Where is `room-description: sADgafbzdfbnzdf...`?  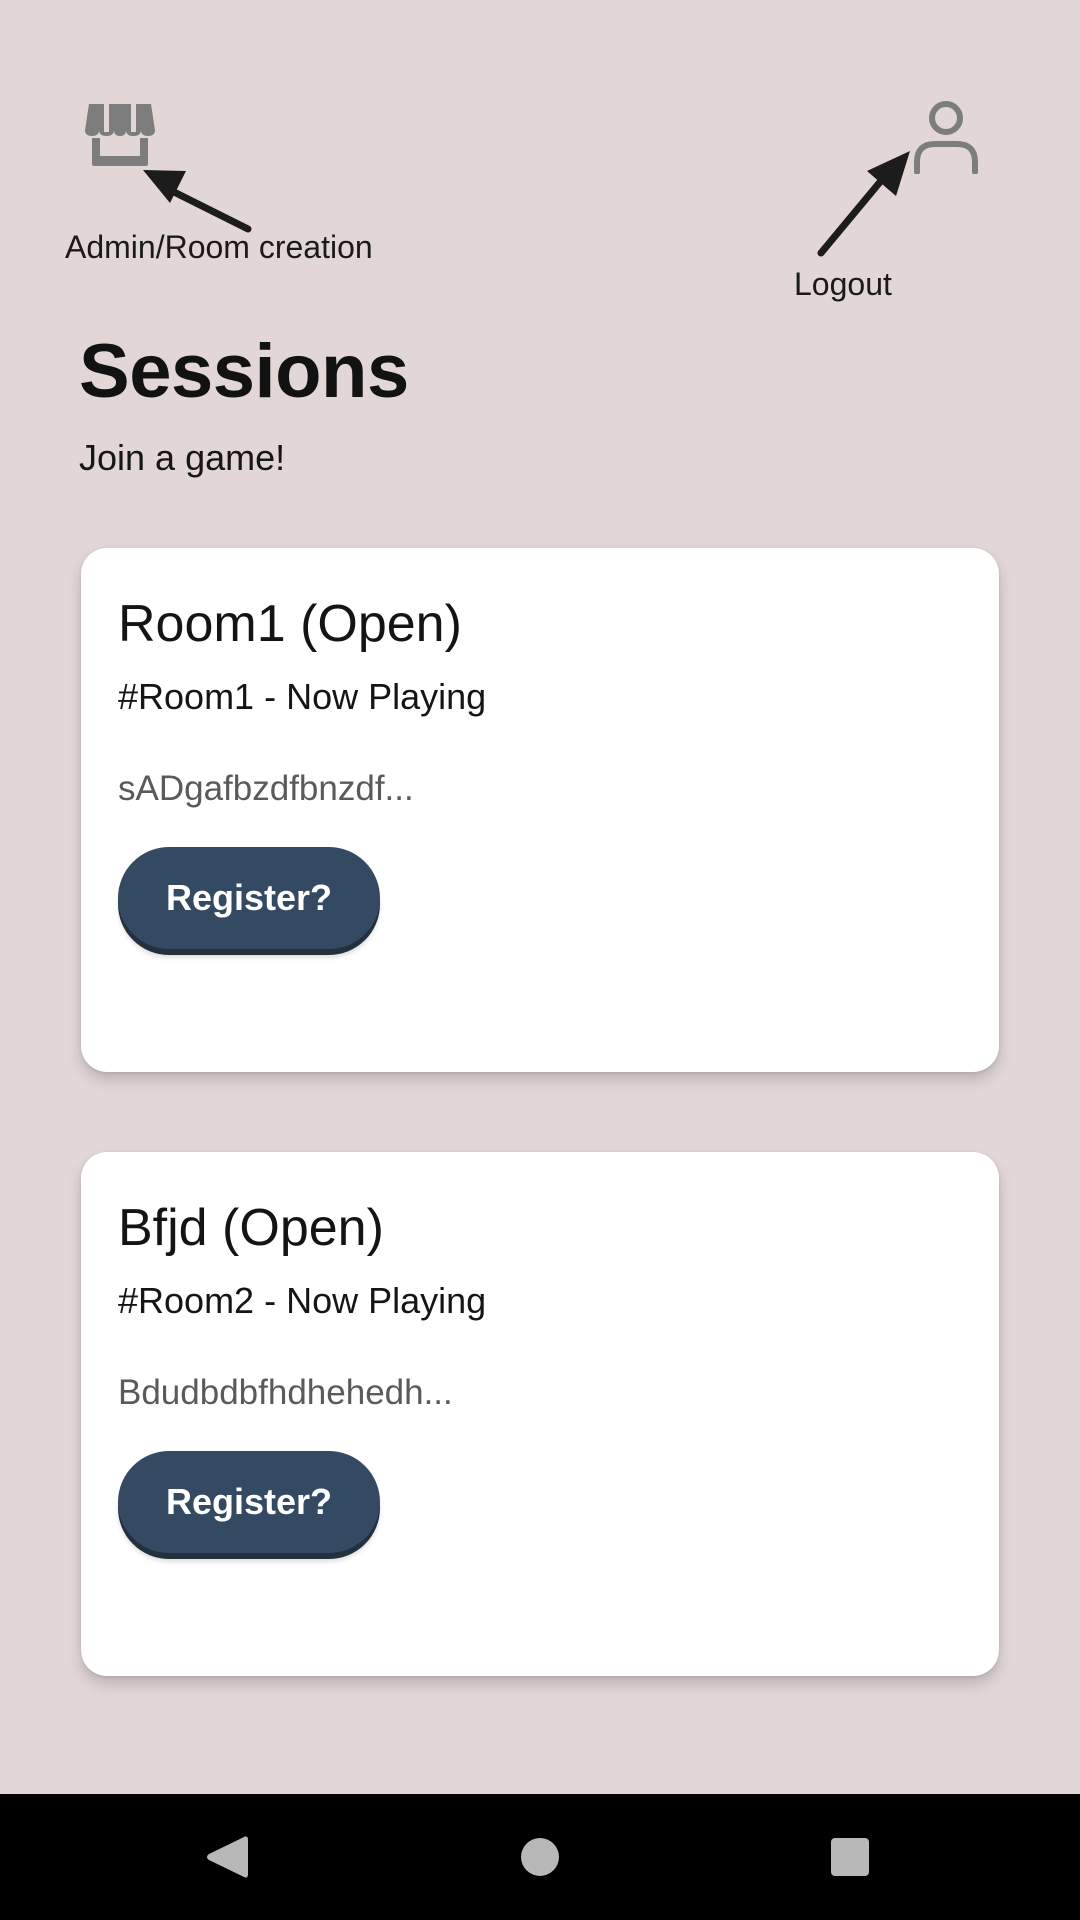
room-description: sADgafbzdfbnzdf... is located at coordinates (266, 788).